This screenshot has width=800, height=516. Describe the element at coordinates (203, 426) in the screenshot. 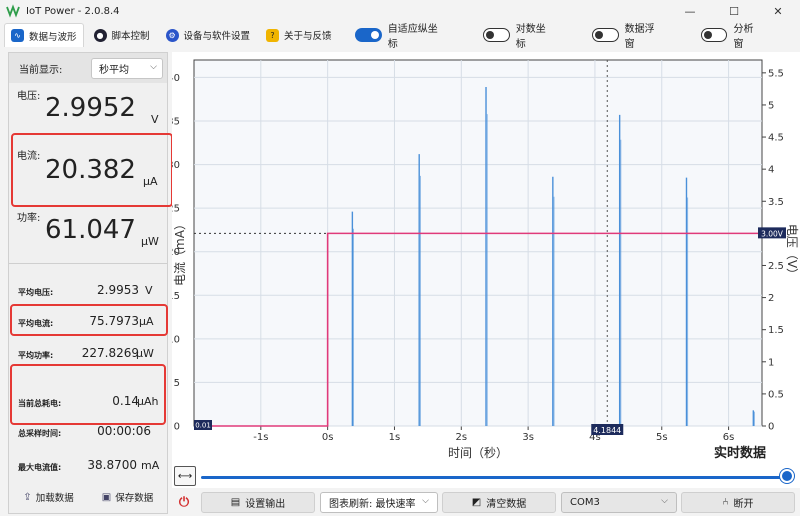

I see `zero-marker-label: 0.01` at that location.